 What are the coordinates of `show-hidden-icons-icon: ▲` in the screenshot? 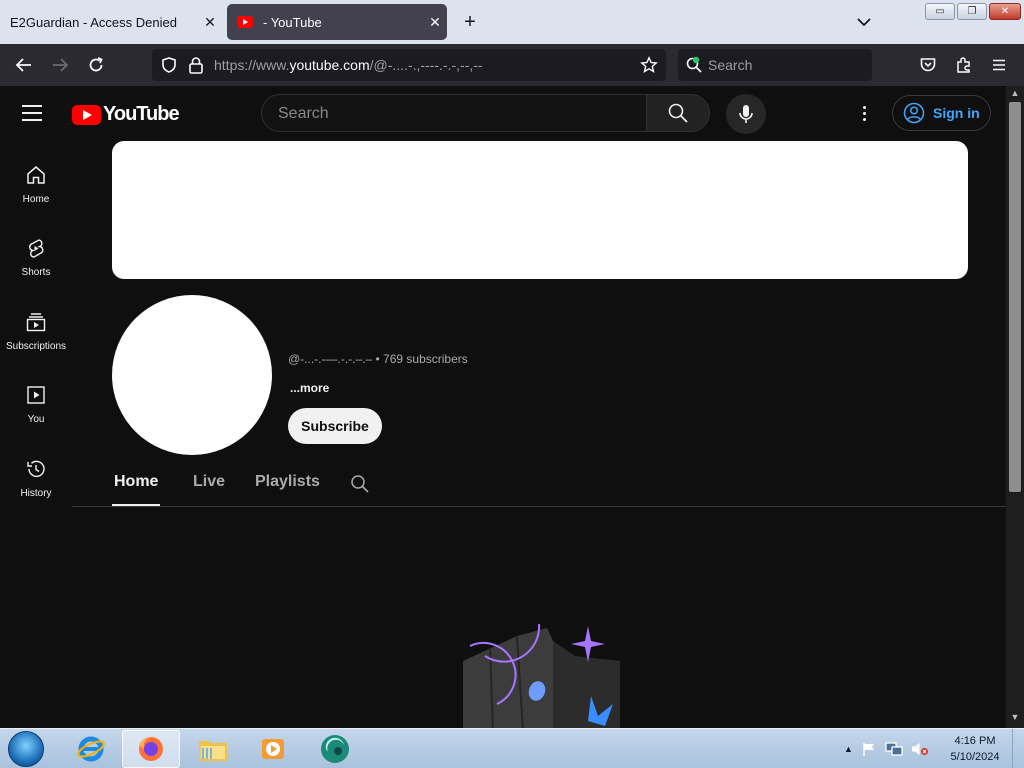 It's located at (848, 749).